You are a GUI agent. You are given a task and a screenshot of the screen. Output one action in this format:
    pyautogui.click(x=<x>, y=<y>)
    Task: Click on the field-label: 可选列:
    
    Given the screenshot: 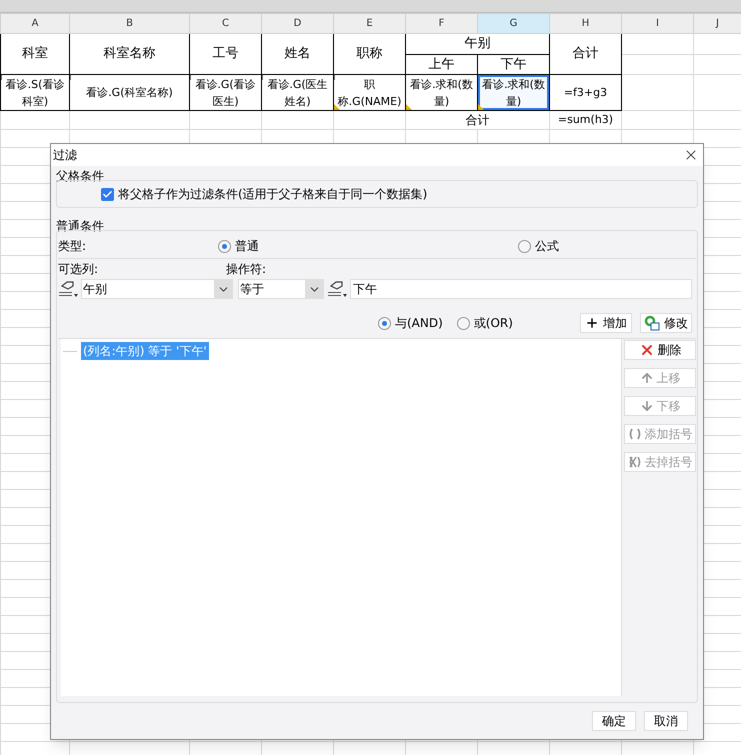 What is the action you would take?
    pyautogui.click(x=79, y=269)
    